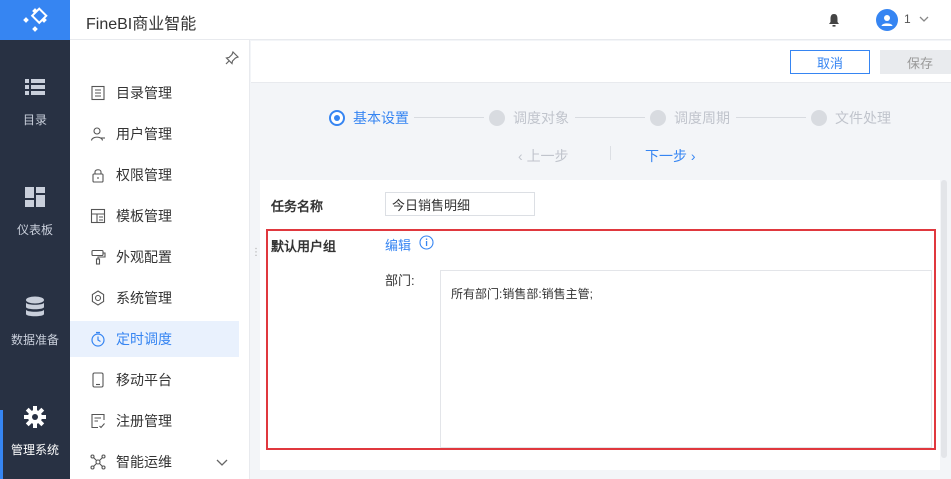 The image size is (951, 479). Describe the element at coordinates (541, 118) in the screenshot. I see `step-label: 调度对象` at that location.